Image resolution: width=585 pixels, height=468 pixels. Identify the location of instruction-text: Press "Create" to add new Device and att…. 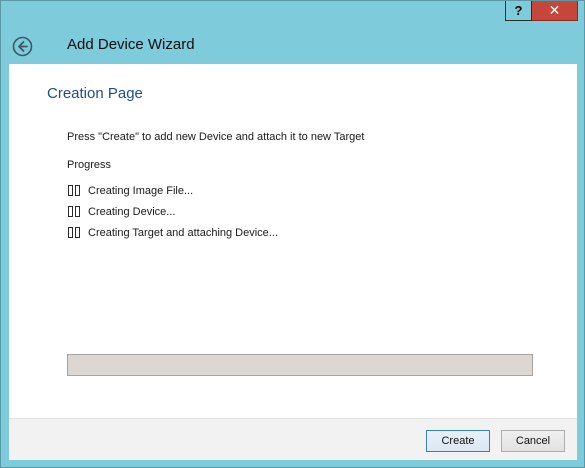
(216, 137).